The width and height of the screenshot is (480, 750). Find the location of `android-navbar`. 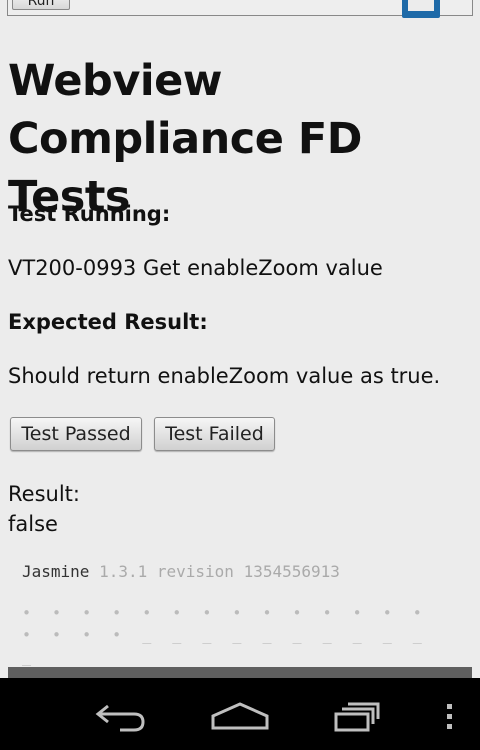

android-navbar is located at coordinates (240, 714).